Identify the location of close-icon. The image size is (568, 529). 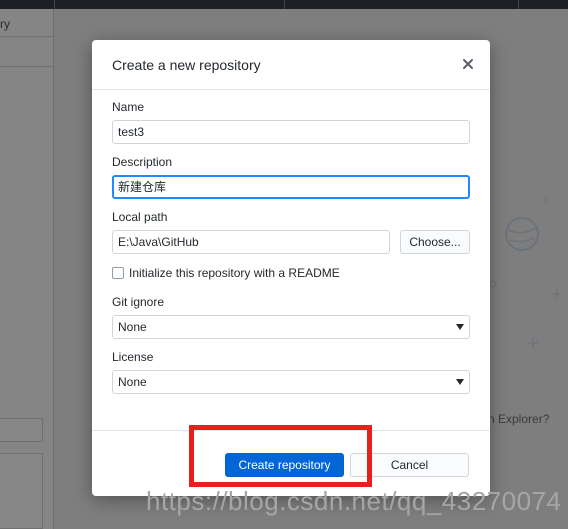
(468, 64).